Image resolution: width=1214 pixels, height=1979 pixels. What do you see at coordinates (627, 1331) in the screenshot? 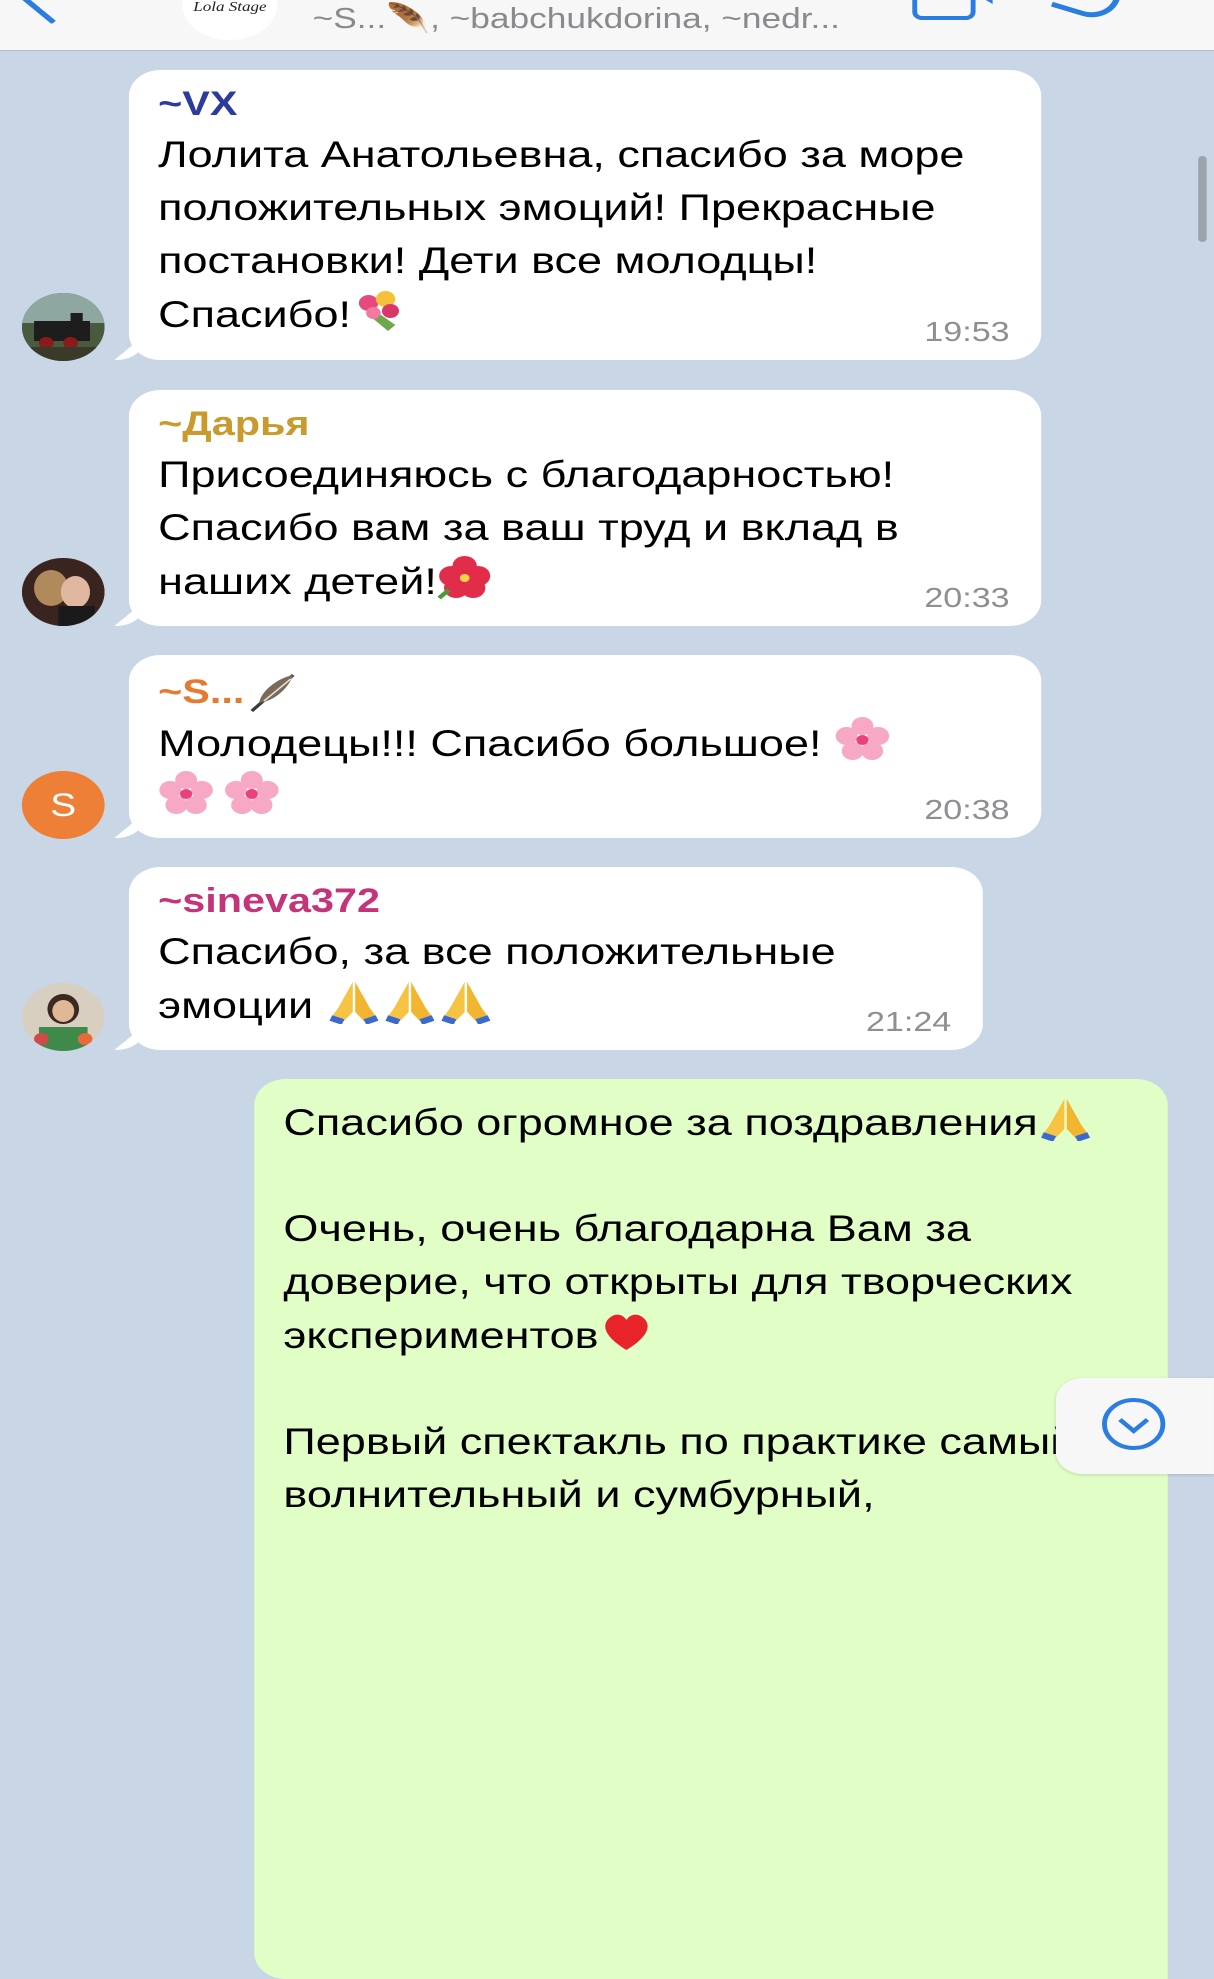
I see `red-heart-icon` at bounding box center [627, 1331].